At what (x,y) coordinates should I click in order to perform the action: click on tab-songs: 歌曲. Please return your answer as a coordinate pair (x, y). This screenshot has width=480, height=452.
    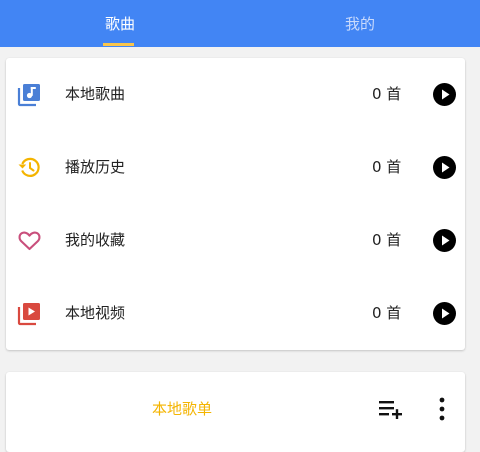
    Looking at the image, I should click on (120, 23).